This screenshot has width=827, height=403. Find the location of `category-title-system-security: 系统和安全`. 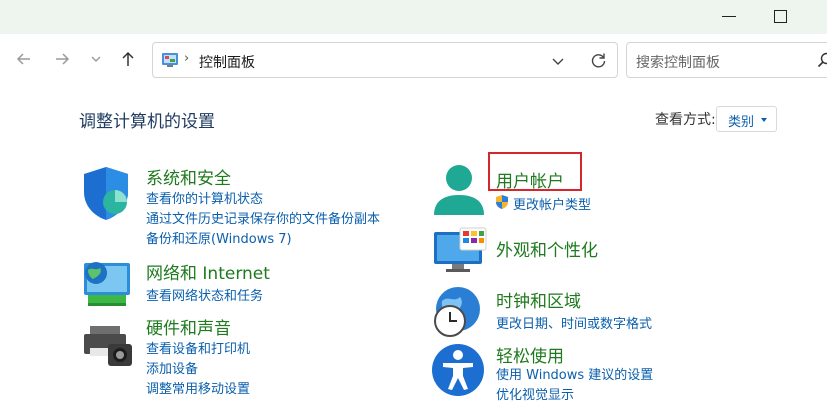

category-title-system-security: 系统和安全 is located at coordinates (188, 176).